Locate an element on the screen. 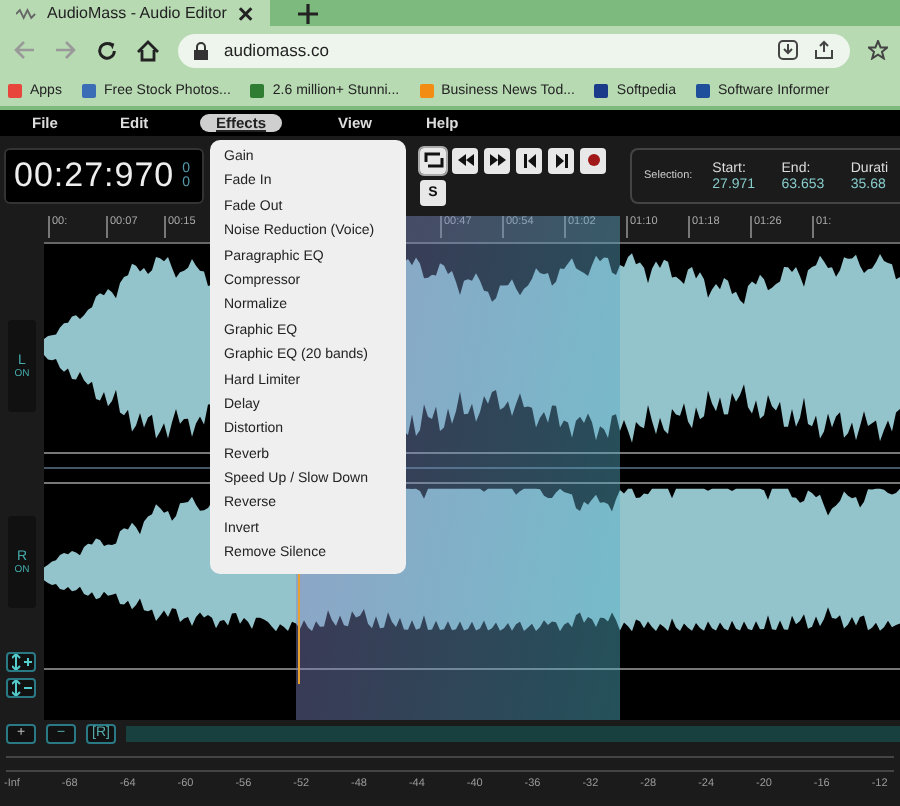 Image resolution: width=900 pixels, height=806 pixels. tab-title: AudioMass - Audio Editor is located at coordinates (137, 13).